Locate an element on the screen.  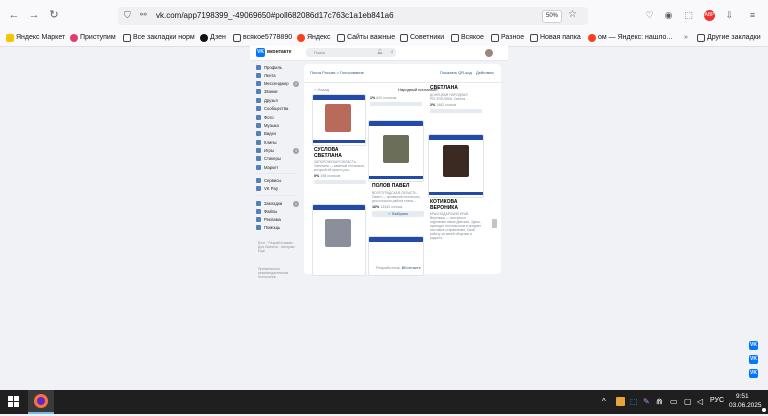
user-avatar is located at coordinates (489, 53).